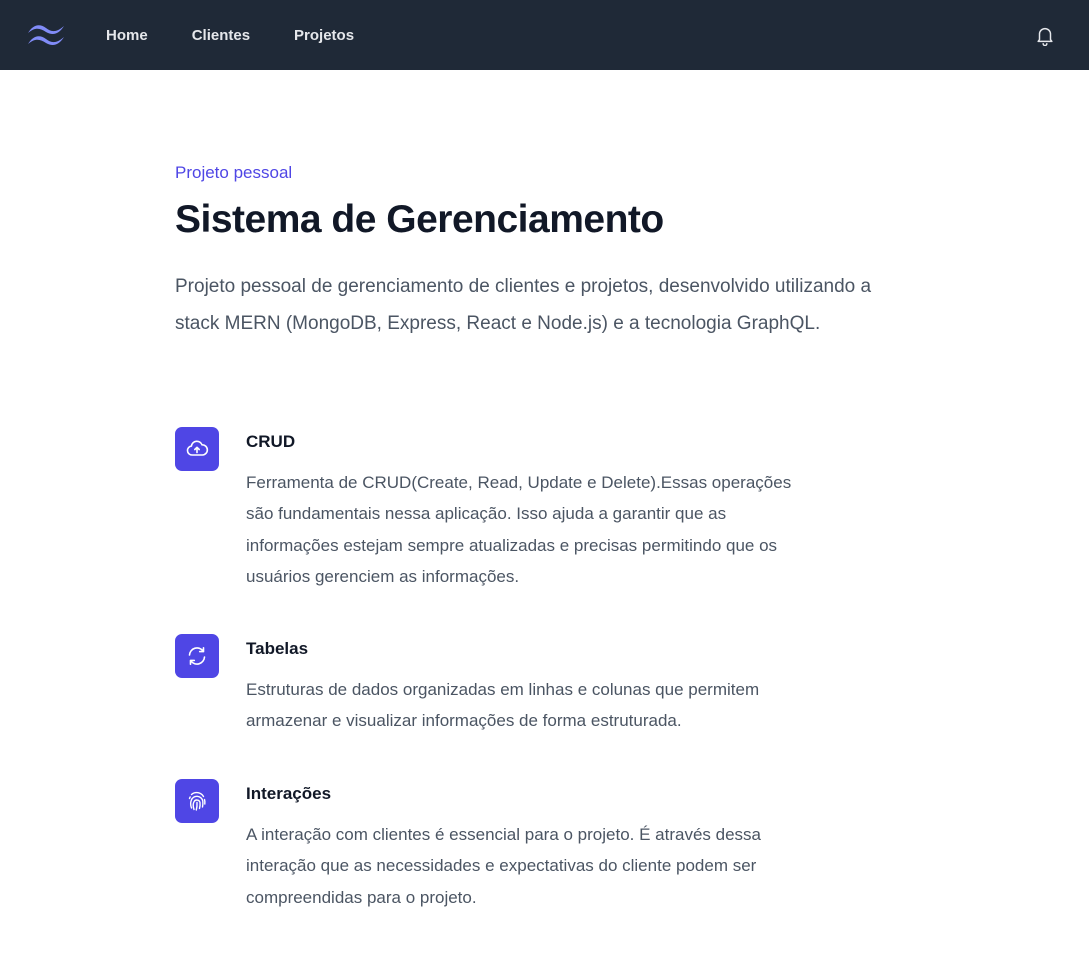 The height and width of the screenshot is (957, 1089). I want to click on feature-title: Tabelas, so click(277, 648).